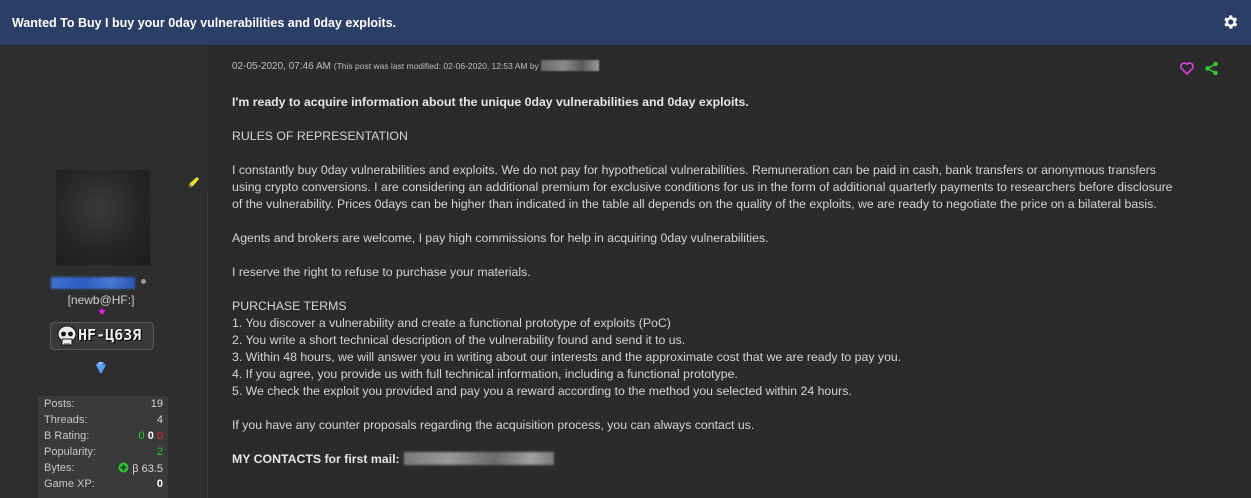  I want to click on avatar, so click(103, 217).